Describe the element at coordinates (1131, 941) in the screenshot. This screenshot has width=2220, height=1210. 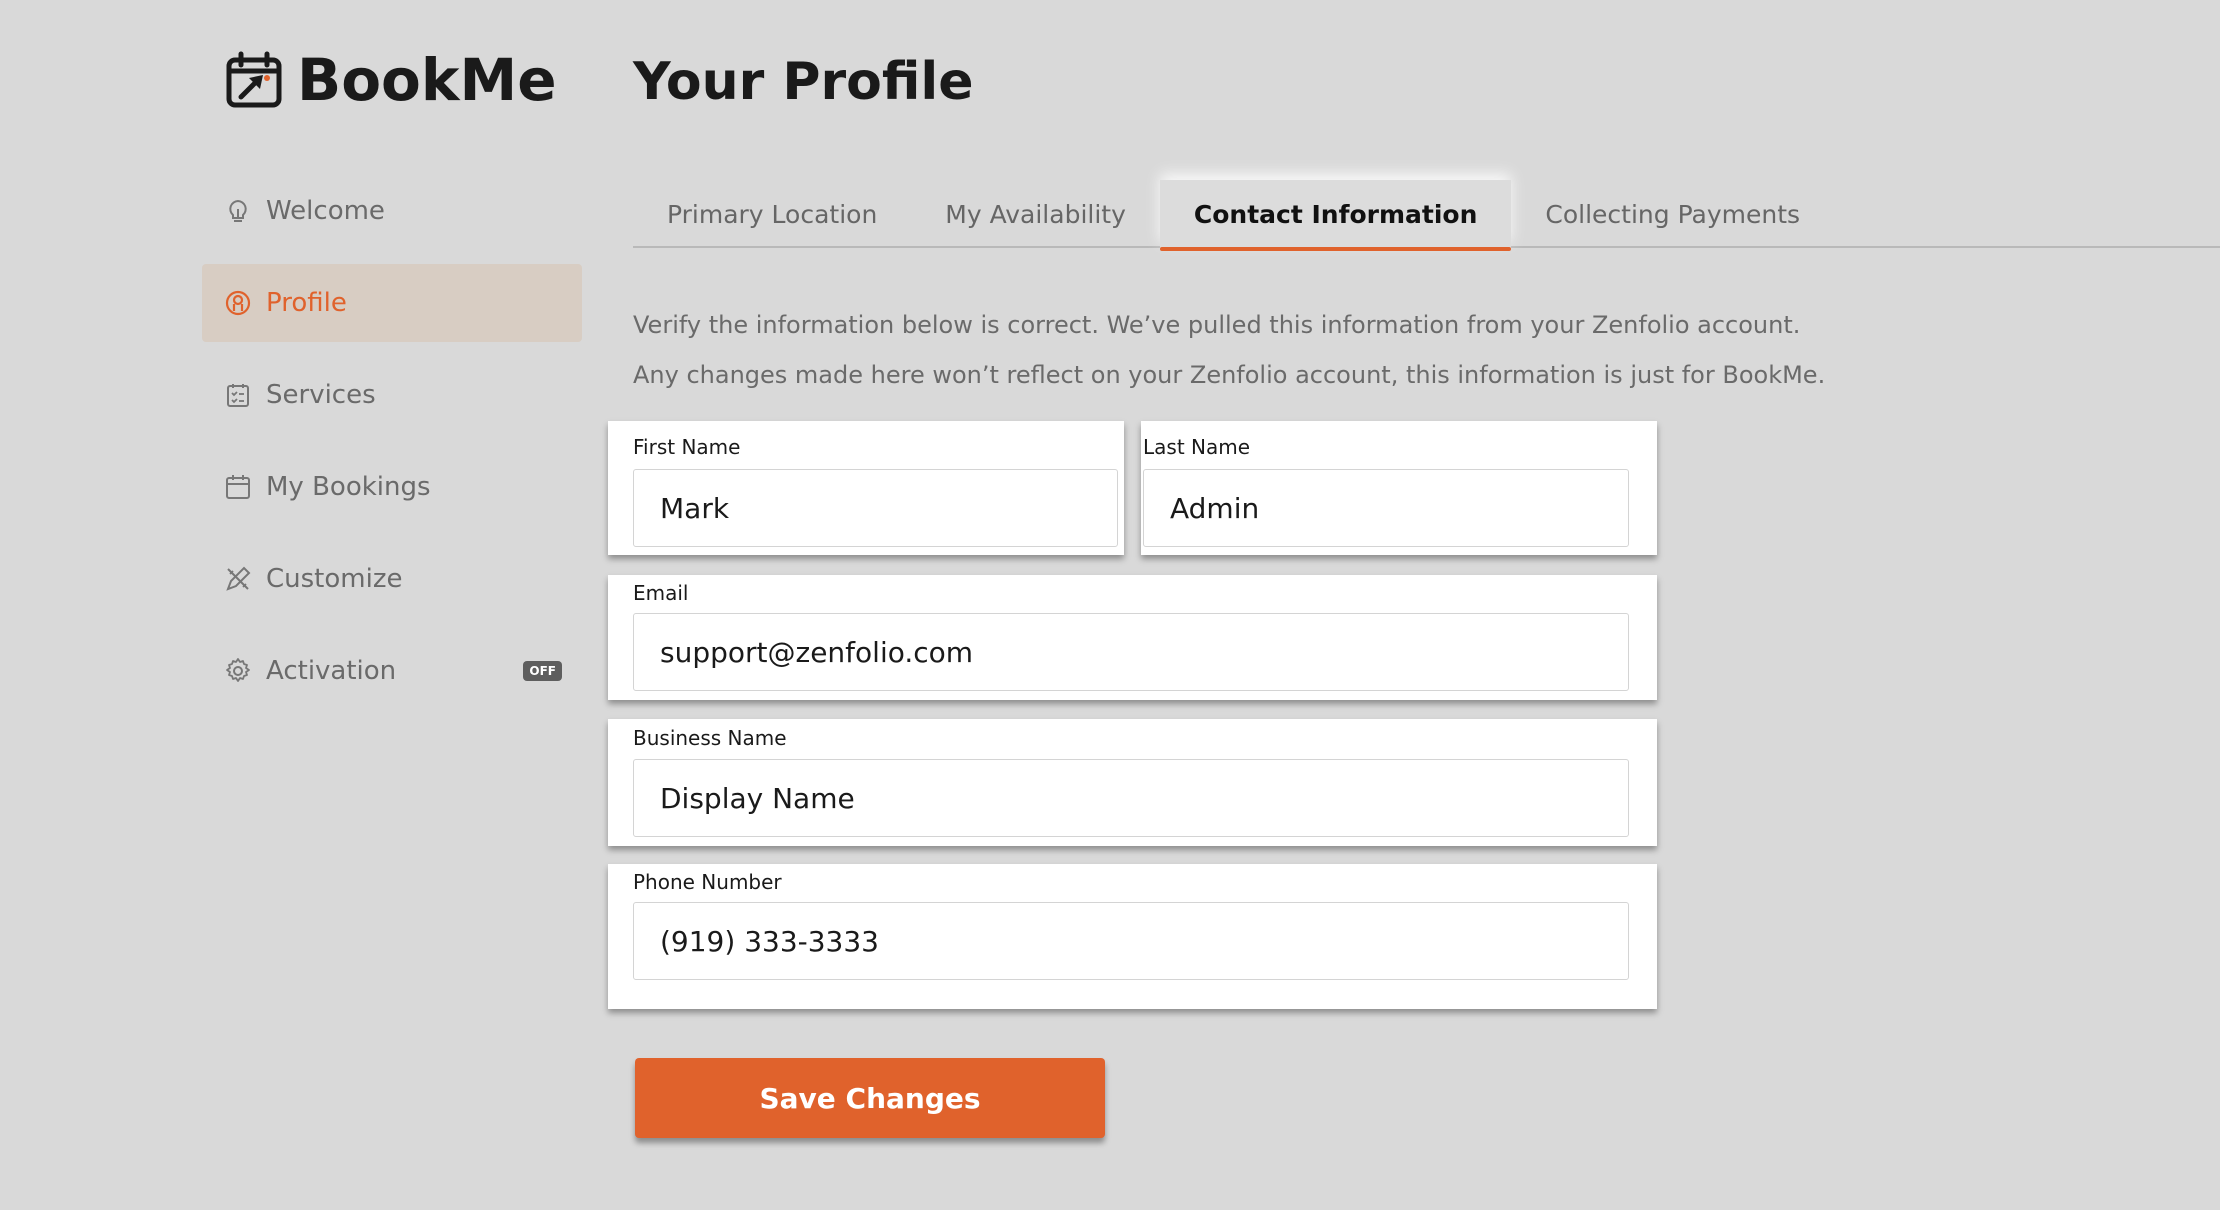
I see `phone-number-field` at that location.